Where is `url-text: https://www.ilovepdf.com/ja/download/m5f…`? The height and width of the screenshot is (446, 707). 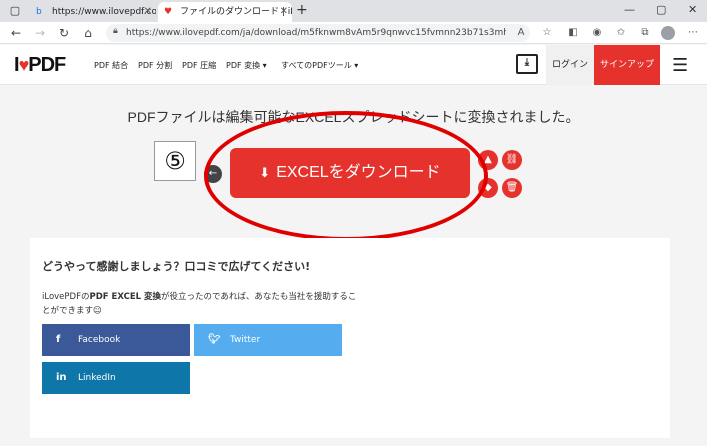
url-text: https://www.ilovepdf.com/ja/download/m5f… is located at coordinates (316, 33).